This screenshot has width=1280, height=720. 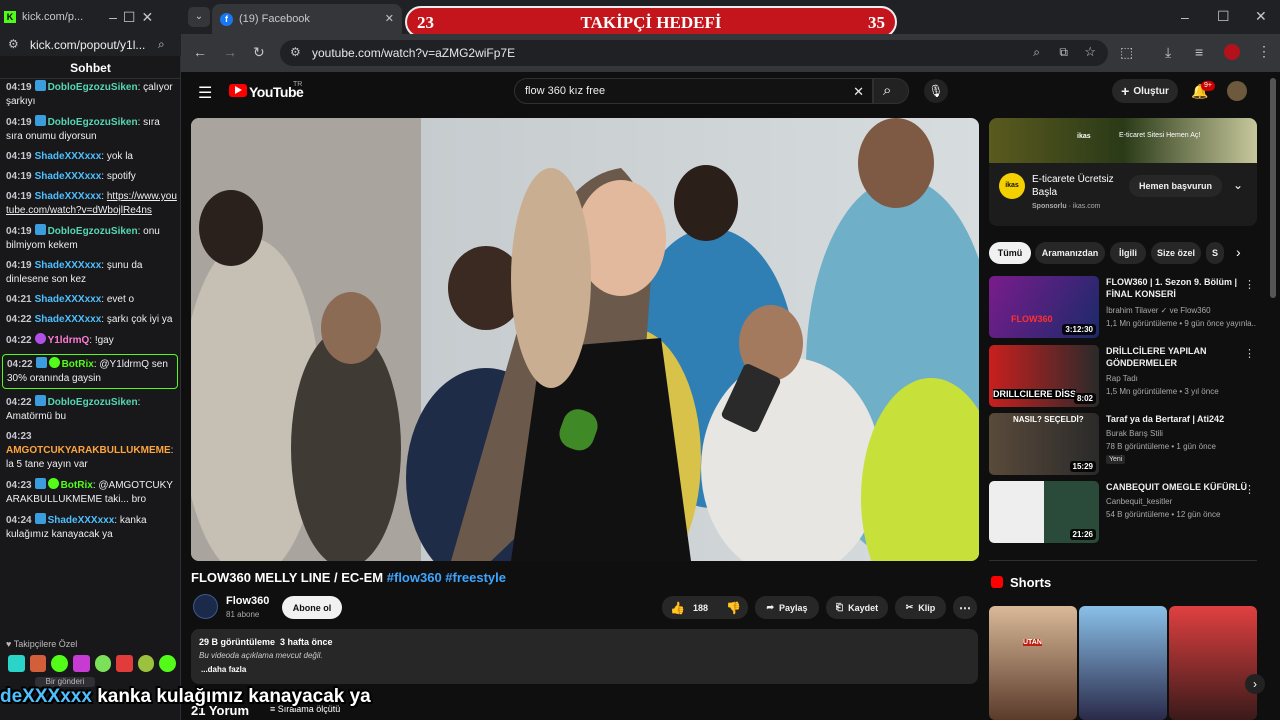 I want to click on chip-all: Tümü, so click(x=1010, y=253).